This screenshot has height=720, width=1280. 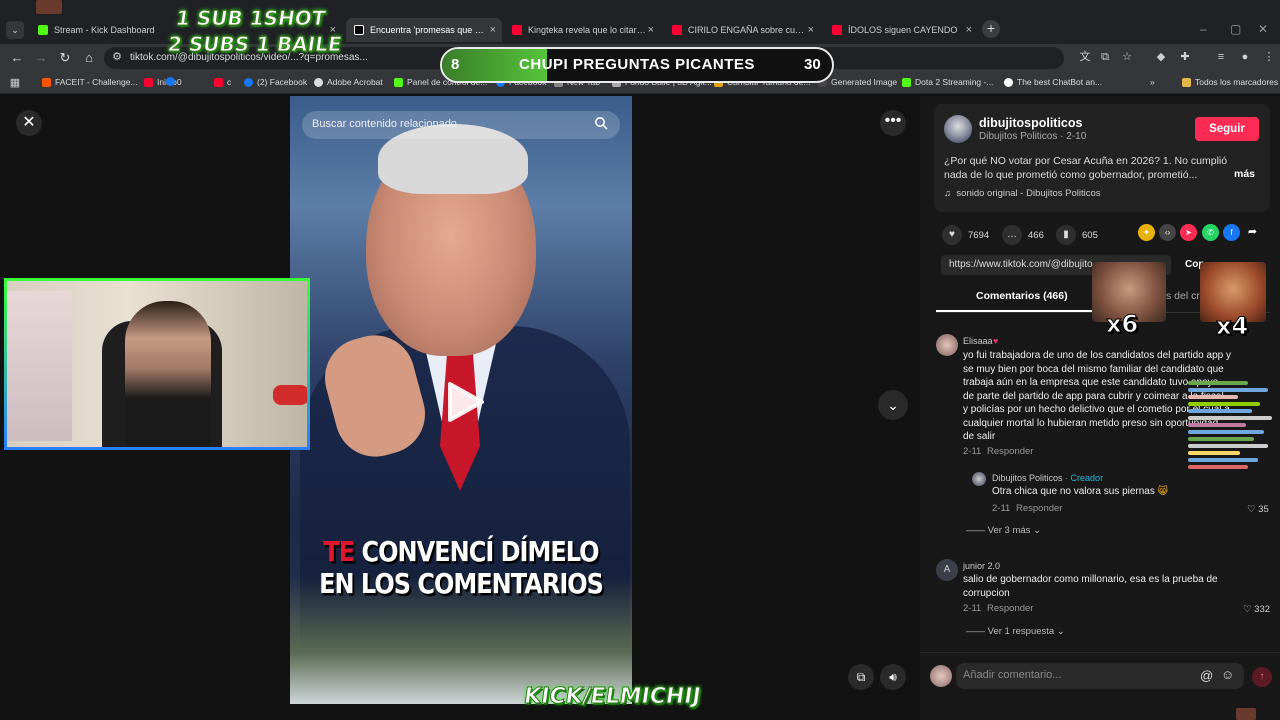 What do you see at coordinates (1021, 631) in the screenshot?
I see `view-replies-label: Ver 1 respuesta` at bounding box center [1021, 631].